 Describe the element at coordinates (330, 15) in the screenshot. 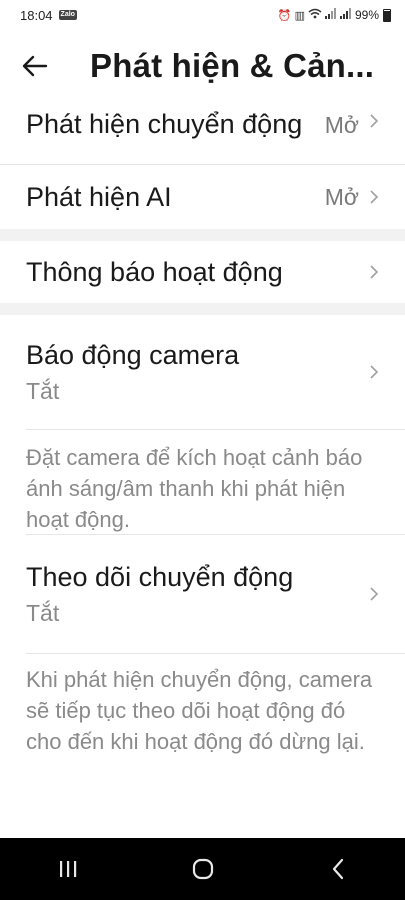

I see `signal-icon` at that location.